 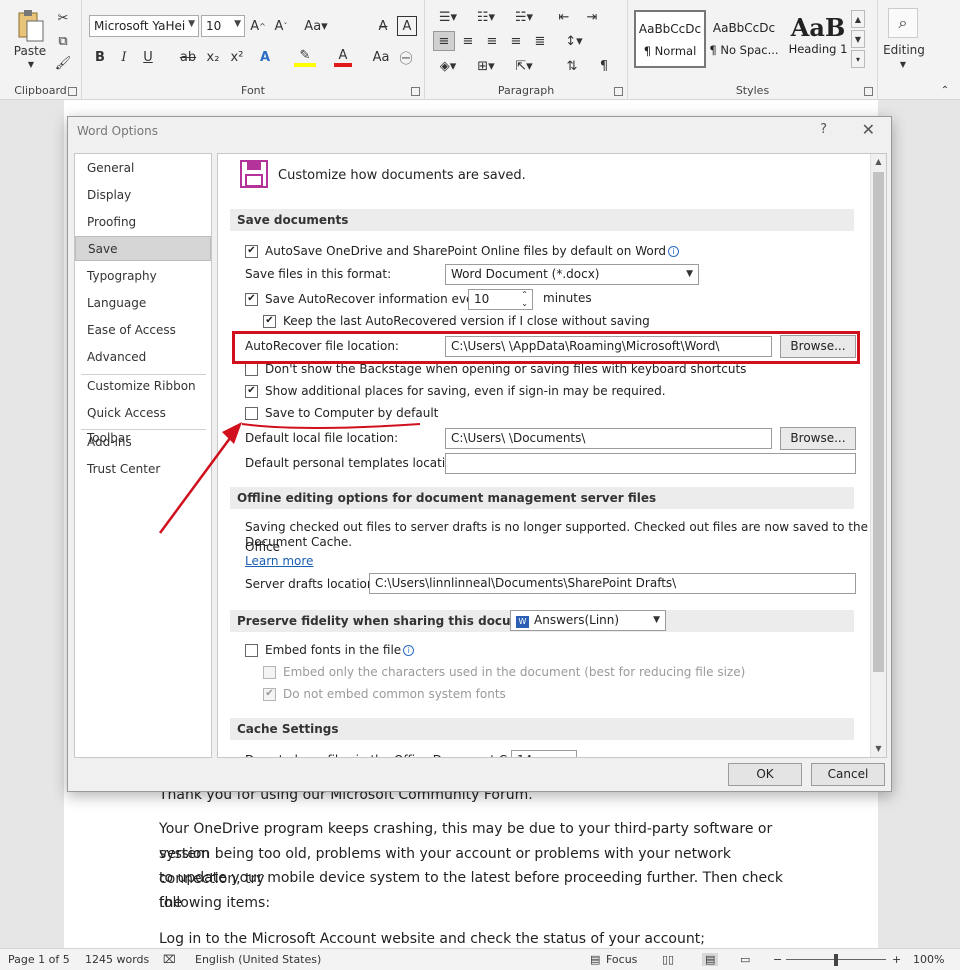 What do you see at coordinates (223, 26) in the screenshot?
I see `font-size-select: 10 ▼` at bounding box center [223, 26].